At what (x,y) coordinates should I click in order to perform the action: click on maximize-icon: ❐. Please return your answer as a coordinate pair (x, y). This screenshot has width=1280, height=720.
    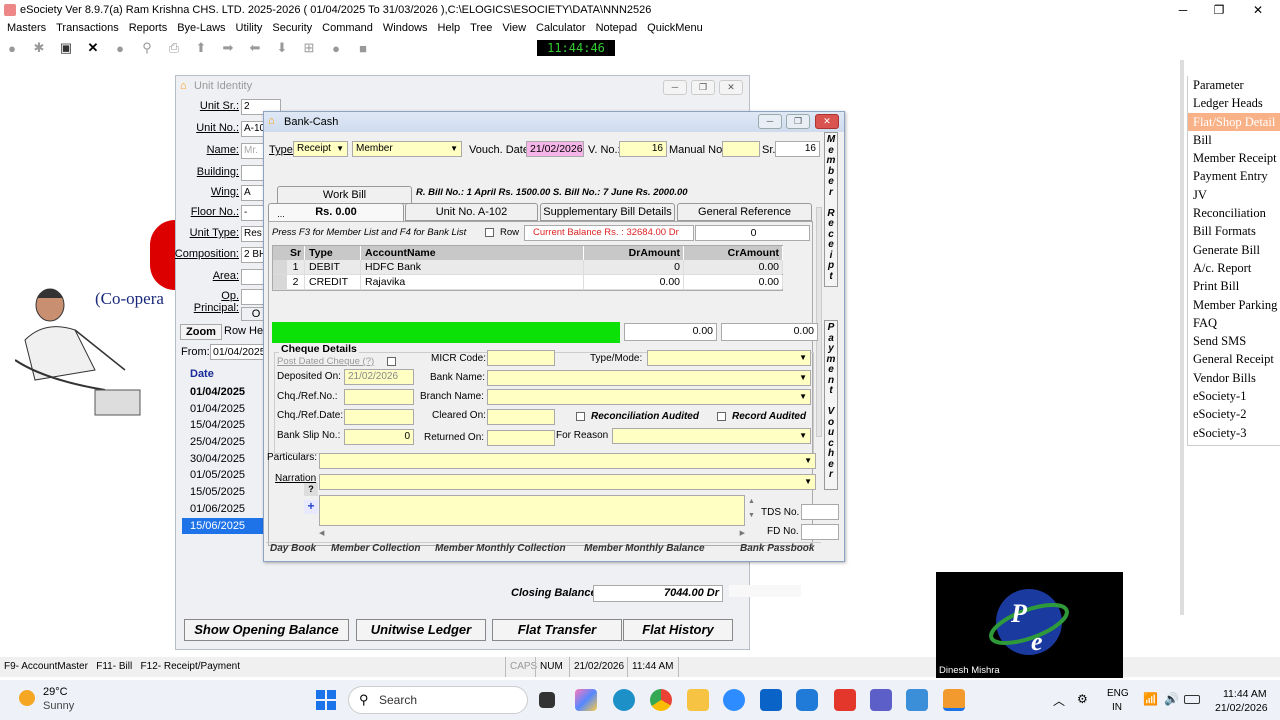
    Looking at the image, I should click on (1219, 10).